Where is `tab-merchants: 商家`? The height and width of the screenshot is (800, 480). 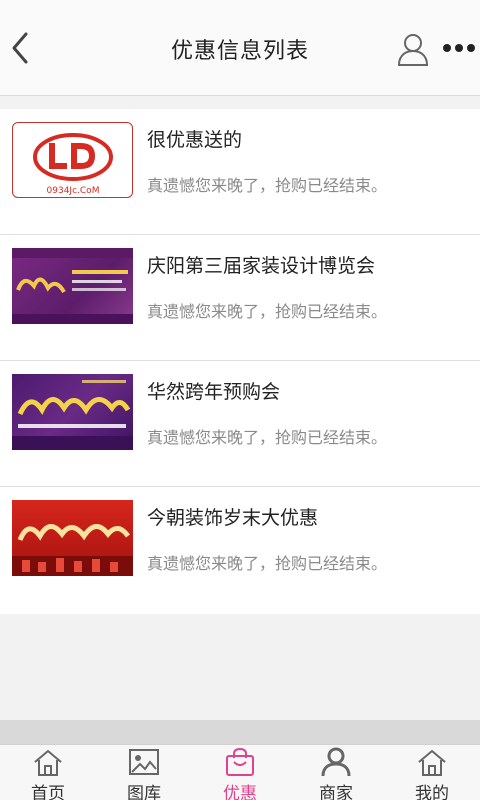
tab-merchants: 商家 is located at coordinates (336, 772).